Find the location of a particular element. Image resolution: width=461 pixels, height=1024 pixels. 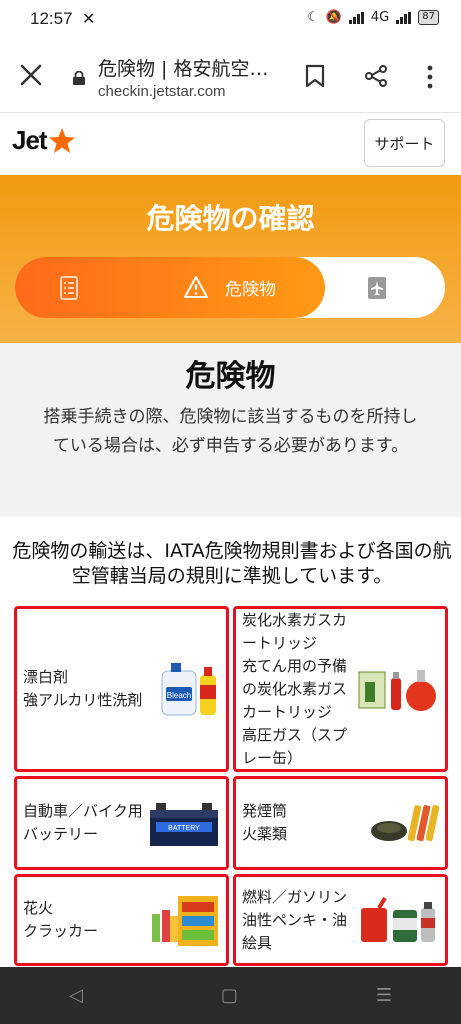

moon-icon: ☾ is located at coordinates (313, 17).